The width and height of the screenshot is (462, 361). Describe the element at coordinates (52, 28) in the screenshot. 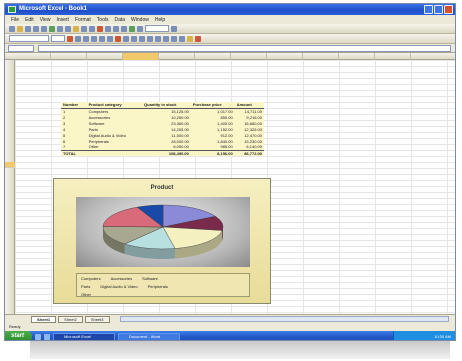

I see `spelling-icon` at that location.